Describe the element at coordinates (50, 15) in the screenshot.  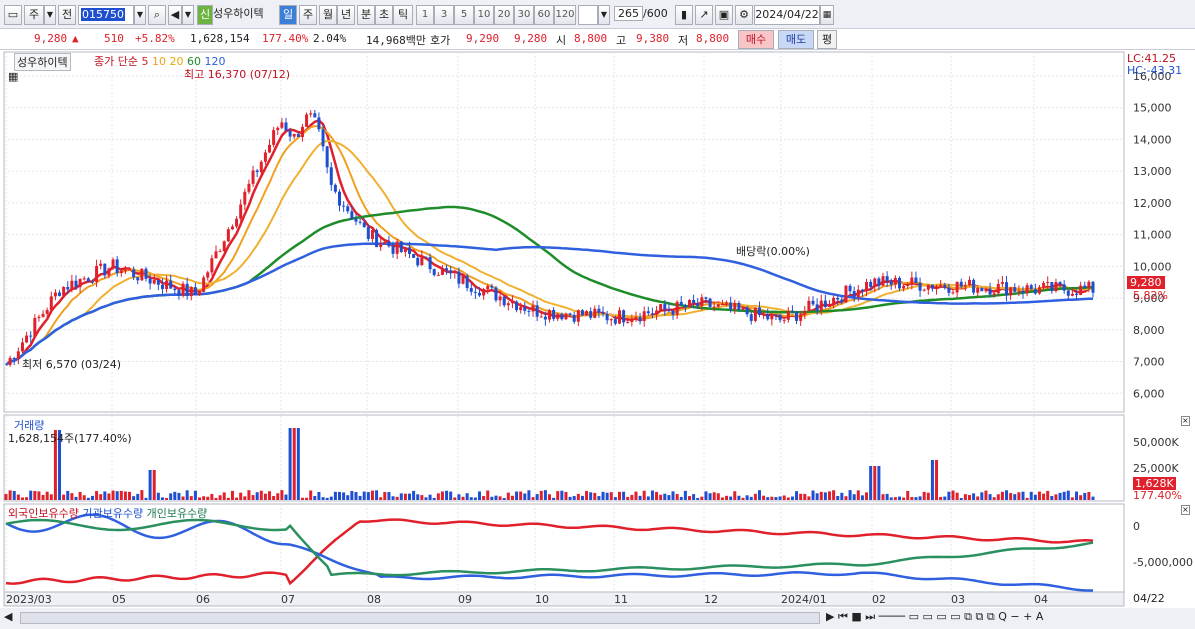
I see `dropdown-icon: ▼` at that location.